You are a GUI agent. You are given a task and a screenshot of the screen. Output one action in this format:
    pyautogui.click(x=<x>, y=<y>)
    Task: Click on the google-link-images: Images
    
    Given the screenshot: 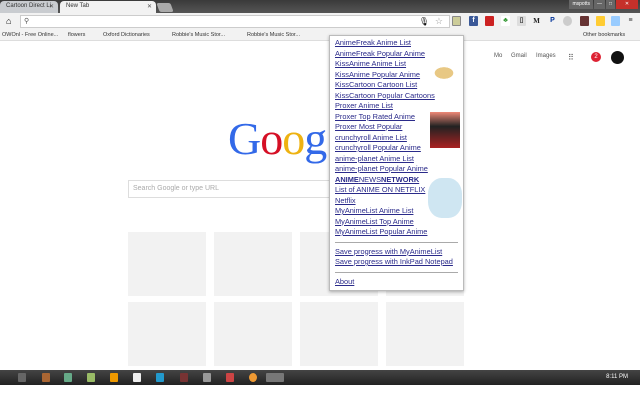 What is the action you would take?
    pyautogui.click(x=546, y=56)
    